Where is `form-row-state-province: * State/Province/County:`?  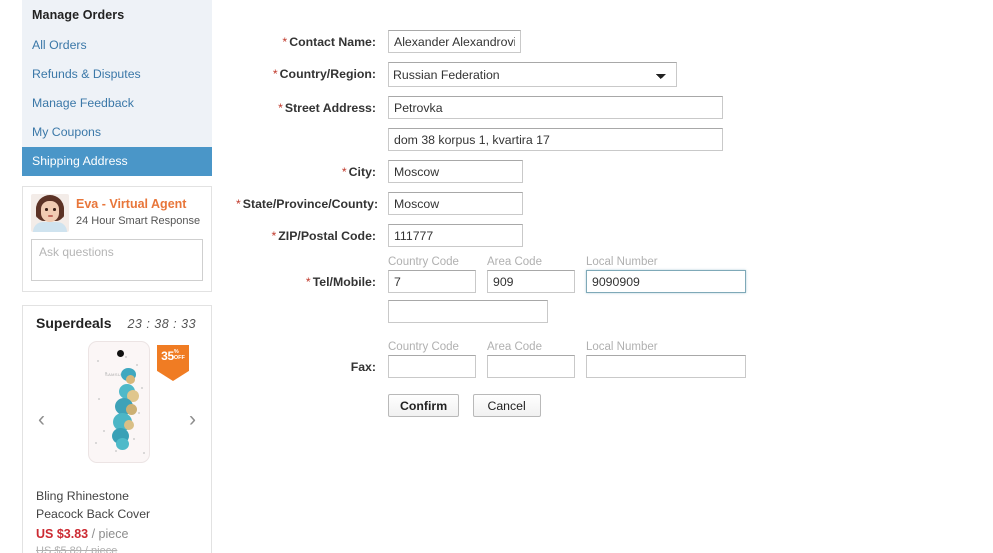
form-row-state-province: * State/Province/County: is located at coordinates (606, 203).